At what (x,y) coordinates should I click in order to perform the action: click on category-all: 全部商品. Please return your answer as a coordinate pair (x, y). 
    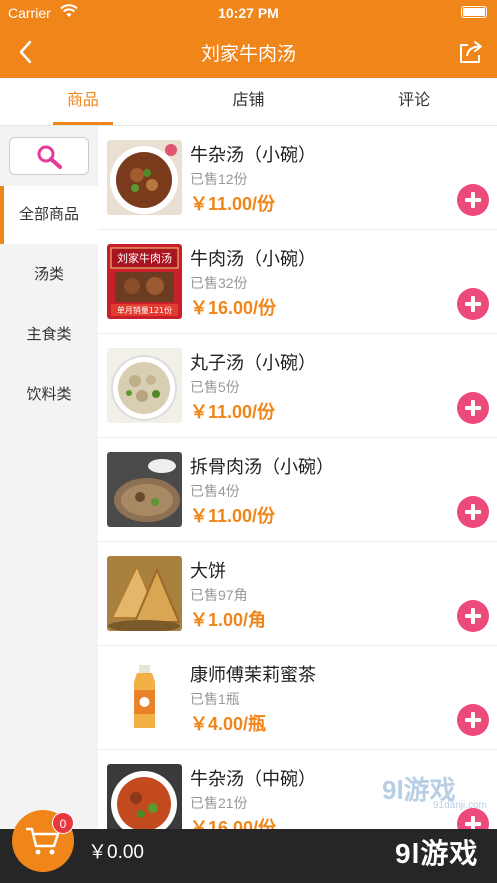
    Looking at the image, I should click on (49, 215).